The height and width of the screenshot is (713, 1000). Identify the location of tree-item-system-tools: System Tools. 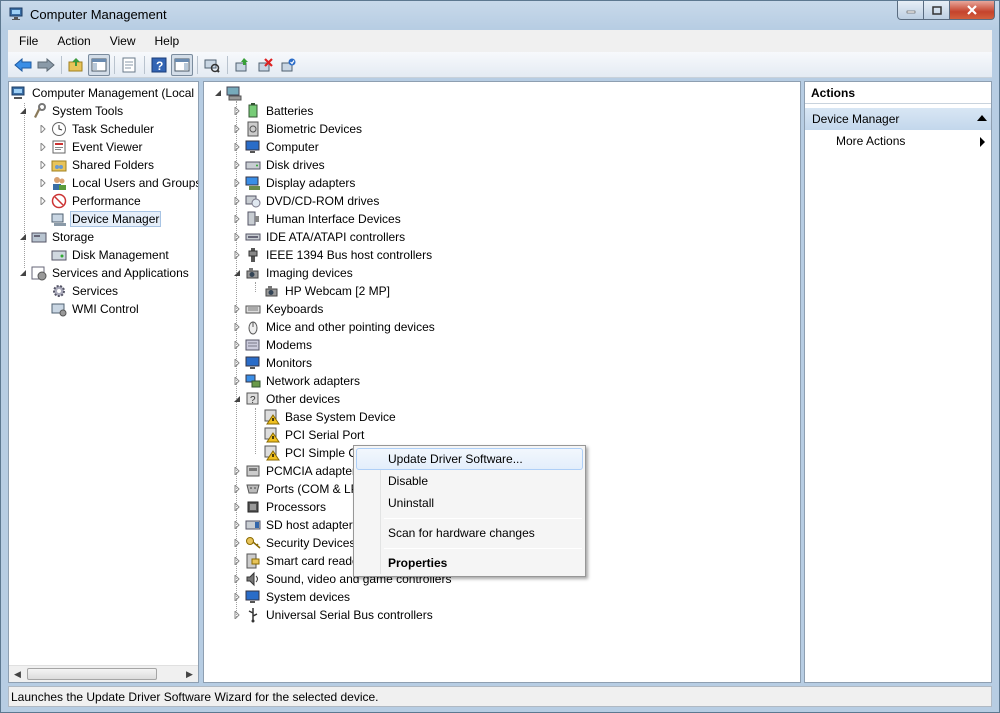
(71, 111).